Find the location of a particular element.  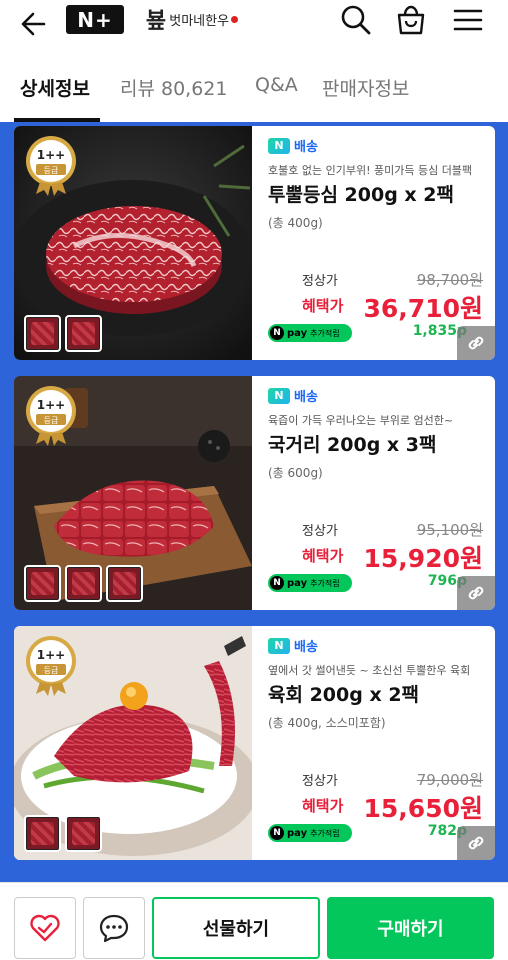

tab-detail-info: 상세정보 is located at coordinates (55, 87).